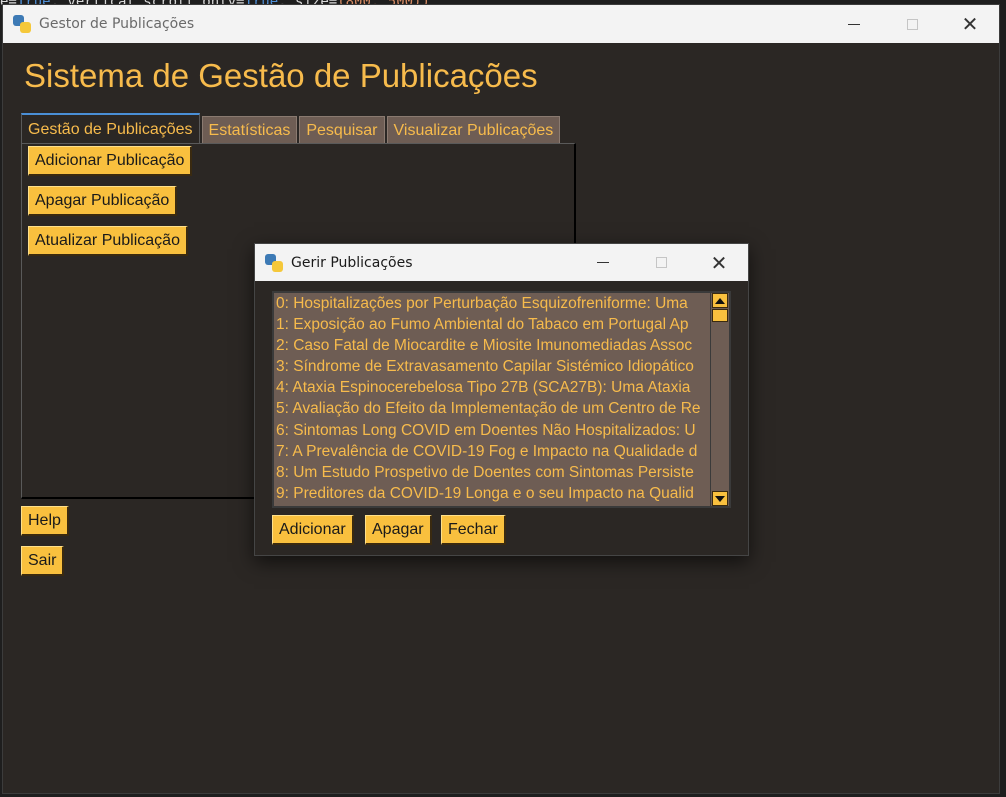  What do you see at coordinates (313, 530) in the screenshot?
I see `dialog-add-button: Adicionar` at bounding box center [313, 530].